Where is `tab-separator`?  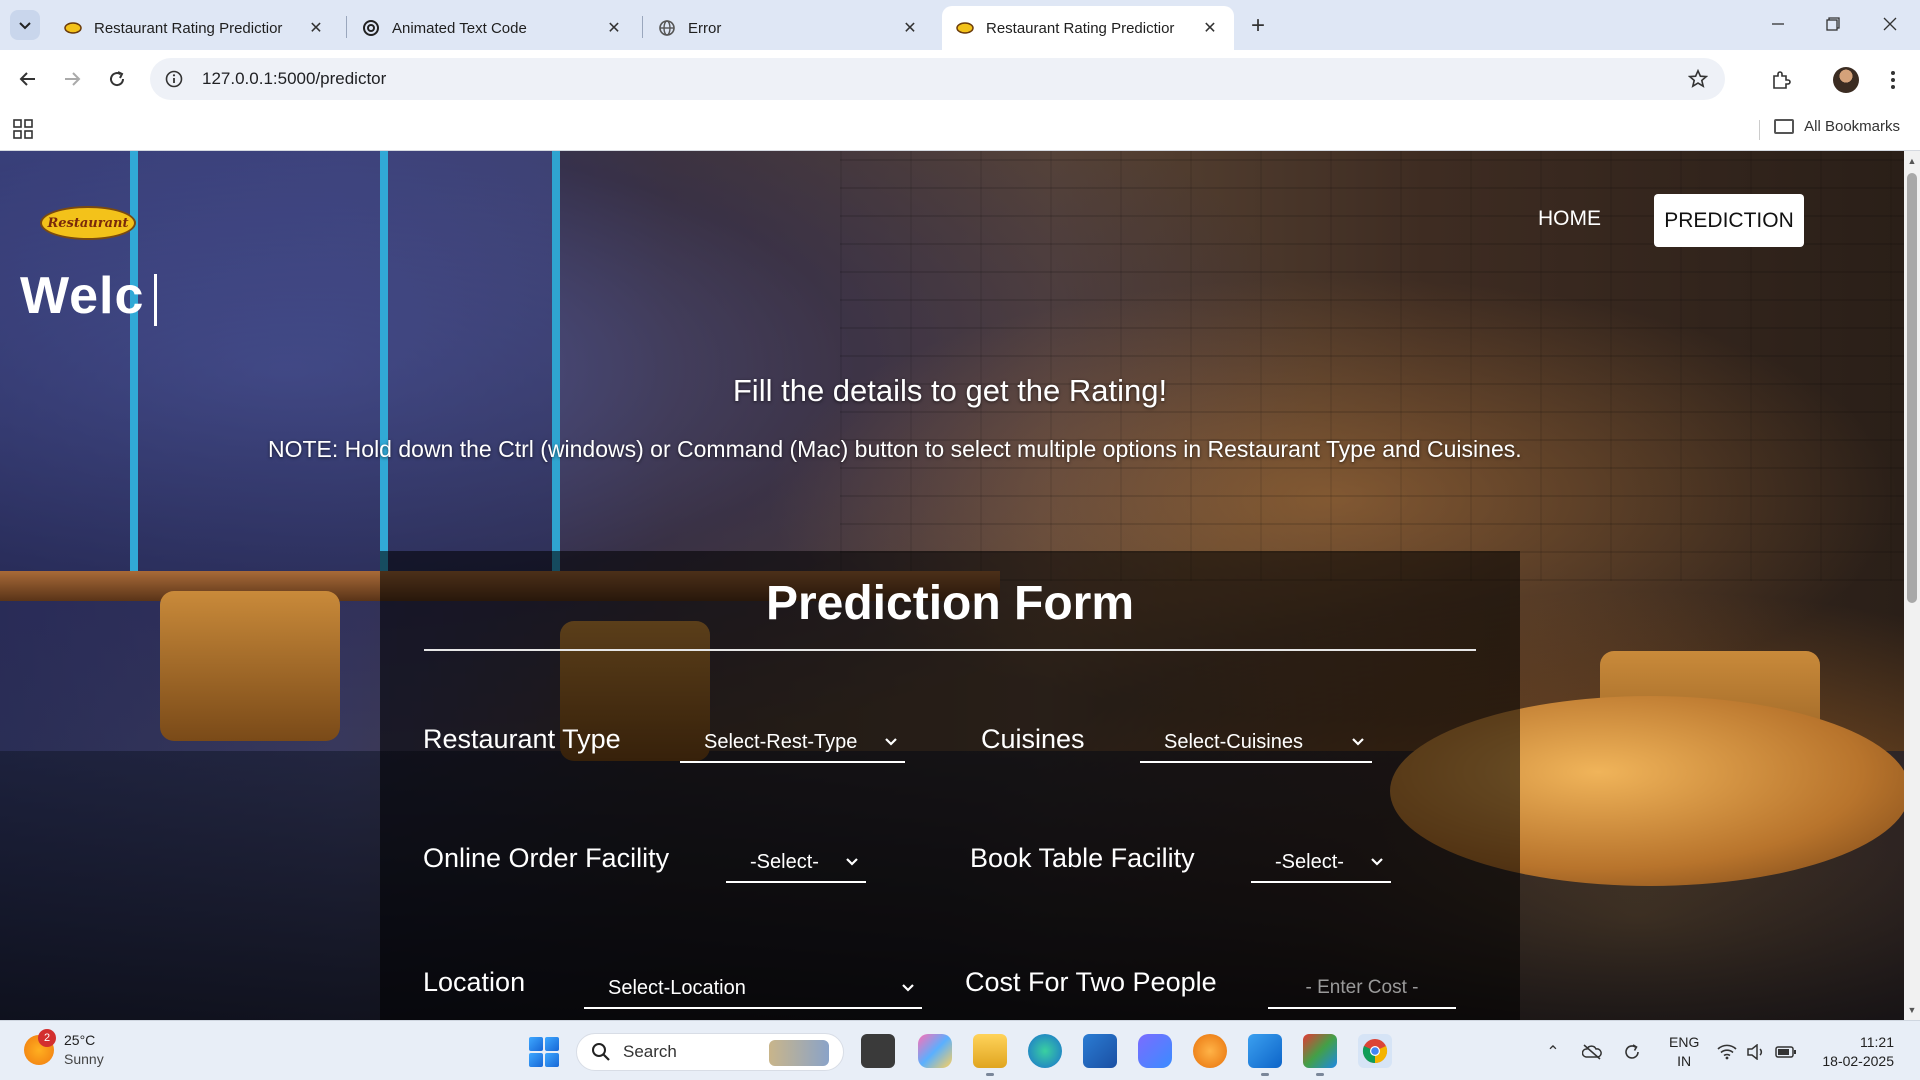
tab-separator is located at coordinates (642, 27).